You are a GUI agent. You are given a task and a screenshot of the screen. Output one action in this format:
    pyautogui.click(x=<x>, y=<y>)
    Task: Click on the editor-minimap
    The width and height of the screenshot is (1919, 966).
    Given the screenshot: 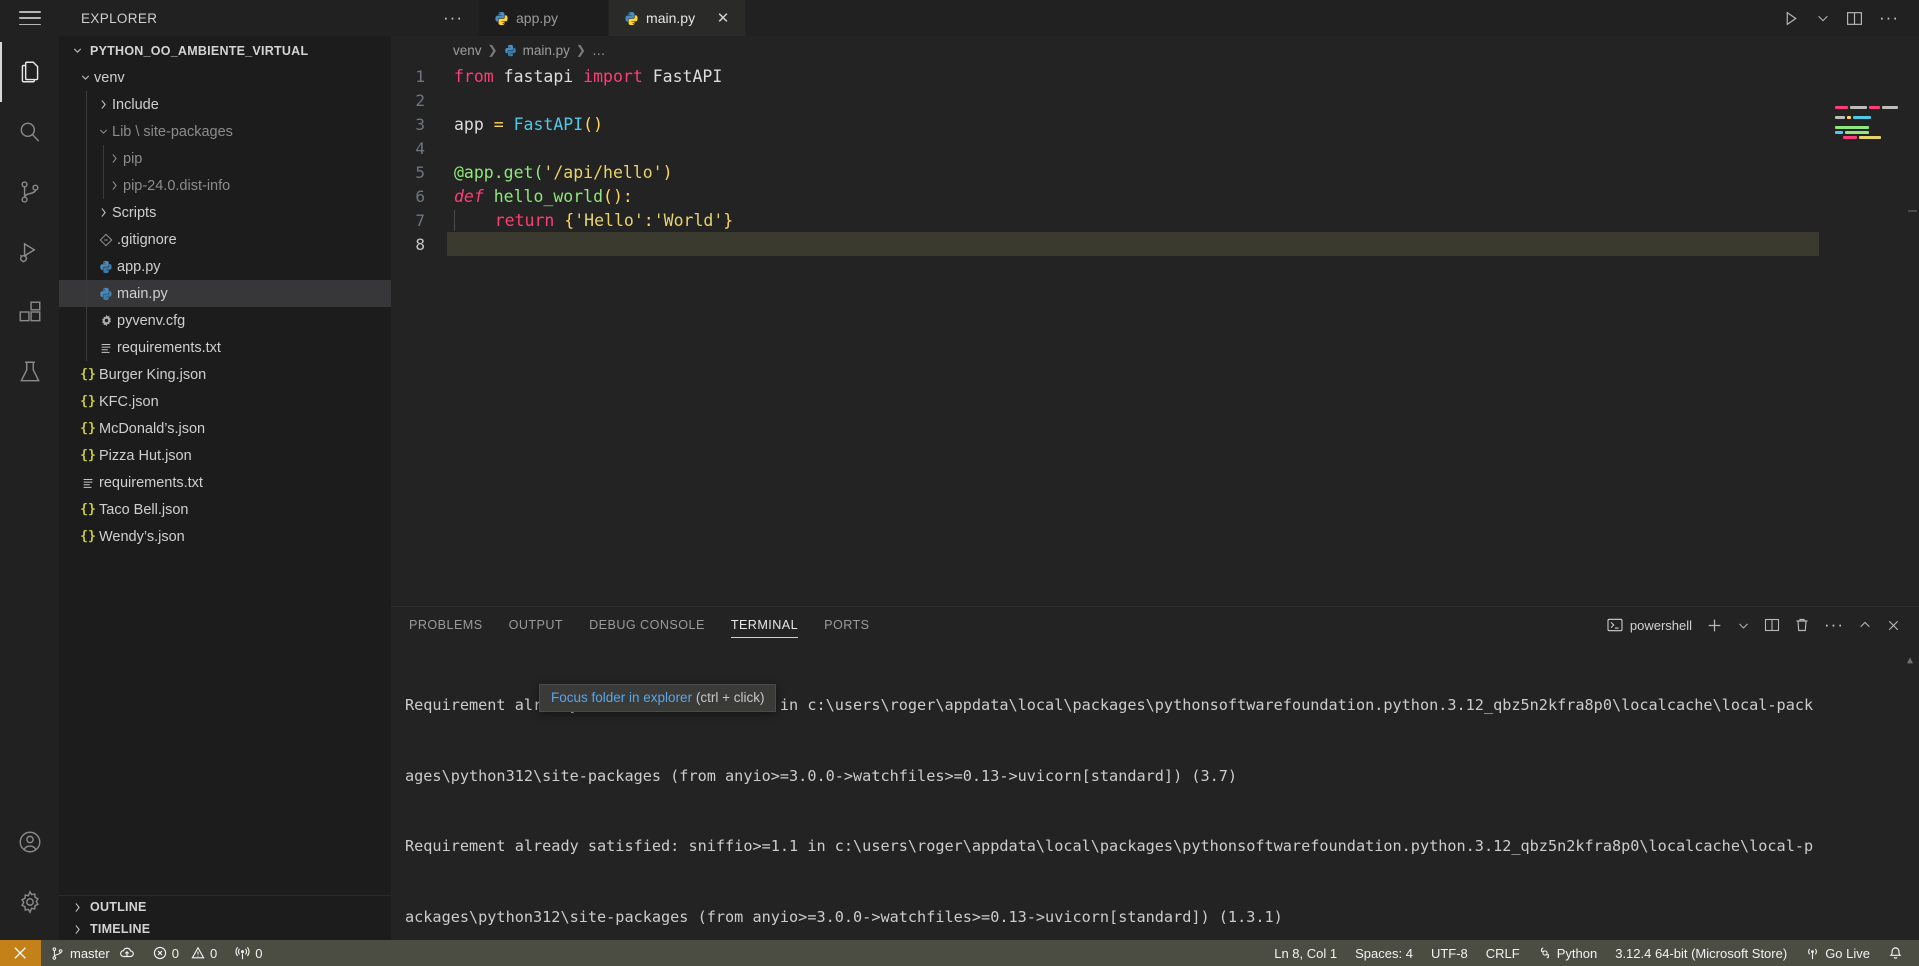 What is the action you would take?
    pyautogui.click(x=1870, y=123)
    